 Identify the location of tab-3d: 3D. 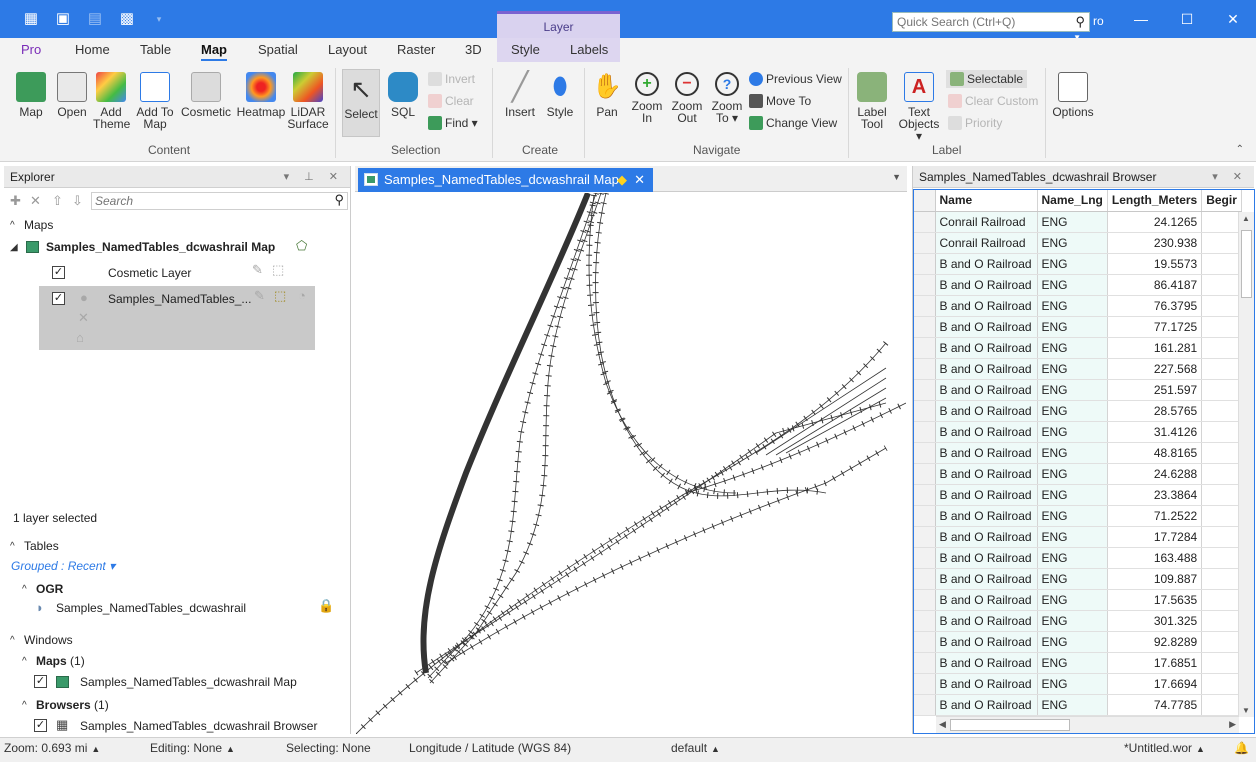
(473, 49).